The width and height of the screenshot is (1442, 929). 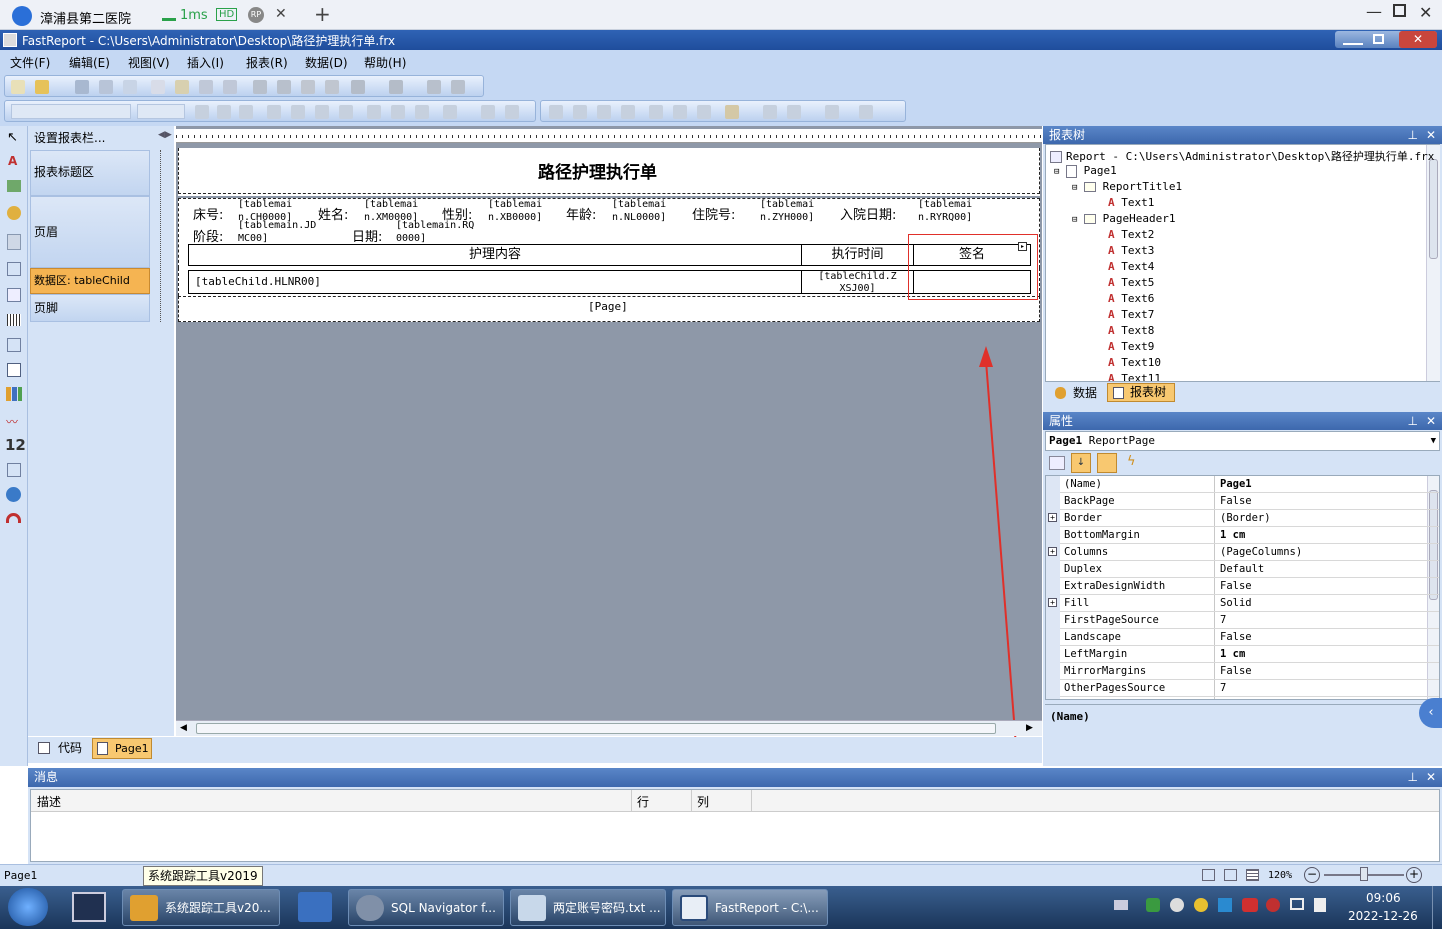 I want to click on menu-file: 文件(F), so click(x=30, y=62).